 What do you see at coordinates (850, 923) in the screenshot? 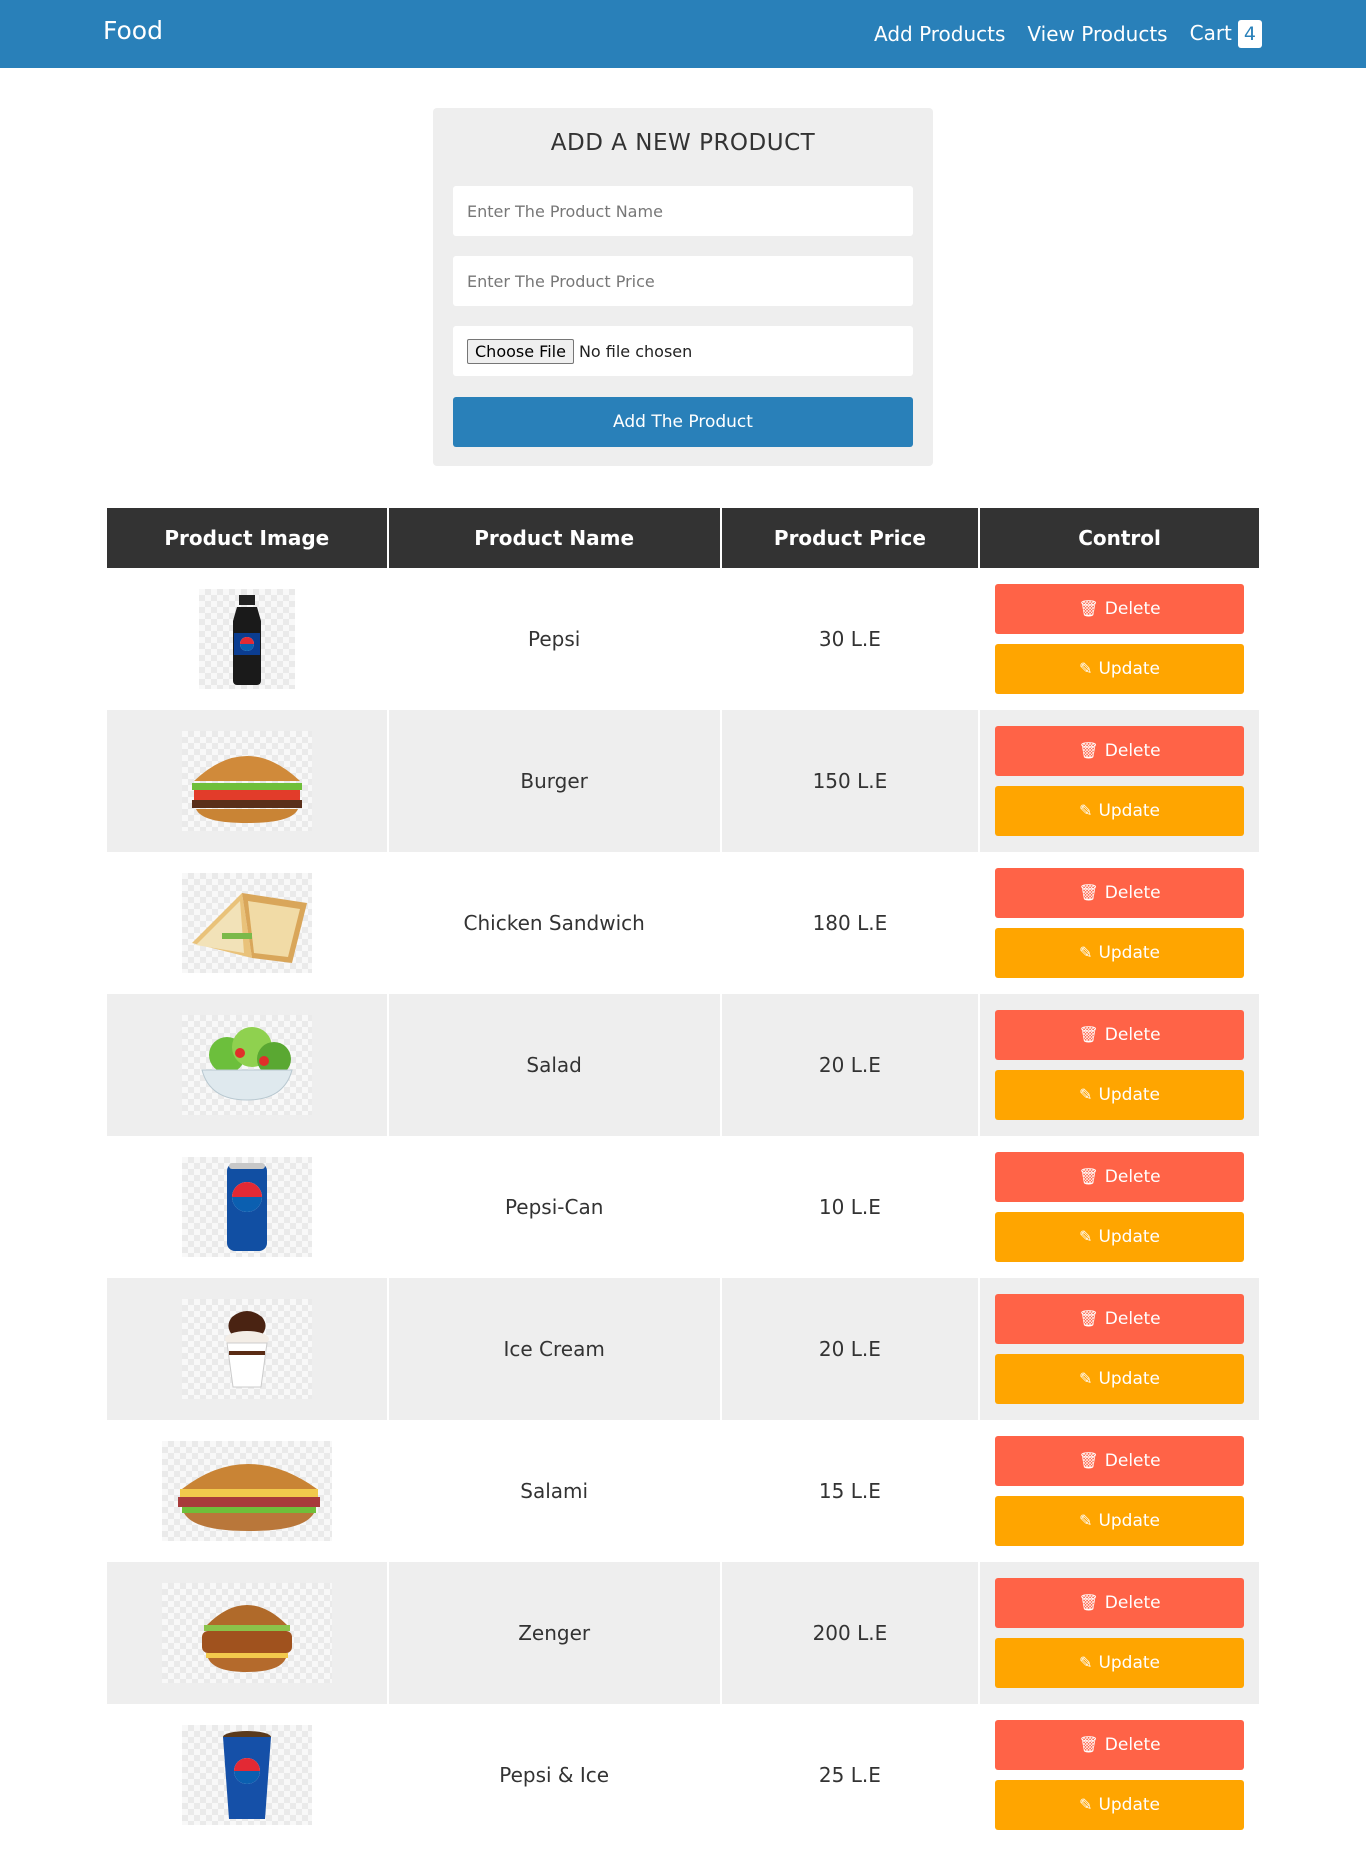
I see `product-price: 180 L.E` at bounding box center [850, 923].